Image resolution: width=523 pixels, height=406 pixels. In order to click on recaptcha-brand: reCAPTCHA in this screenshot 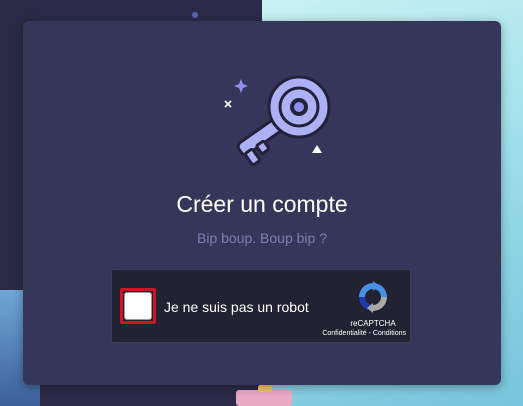, I will do `click(373, 323)`.